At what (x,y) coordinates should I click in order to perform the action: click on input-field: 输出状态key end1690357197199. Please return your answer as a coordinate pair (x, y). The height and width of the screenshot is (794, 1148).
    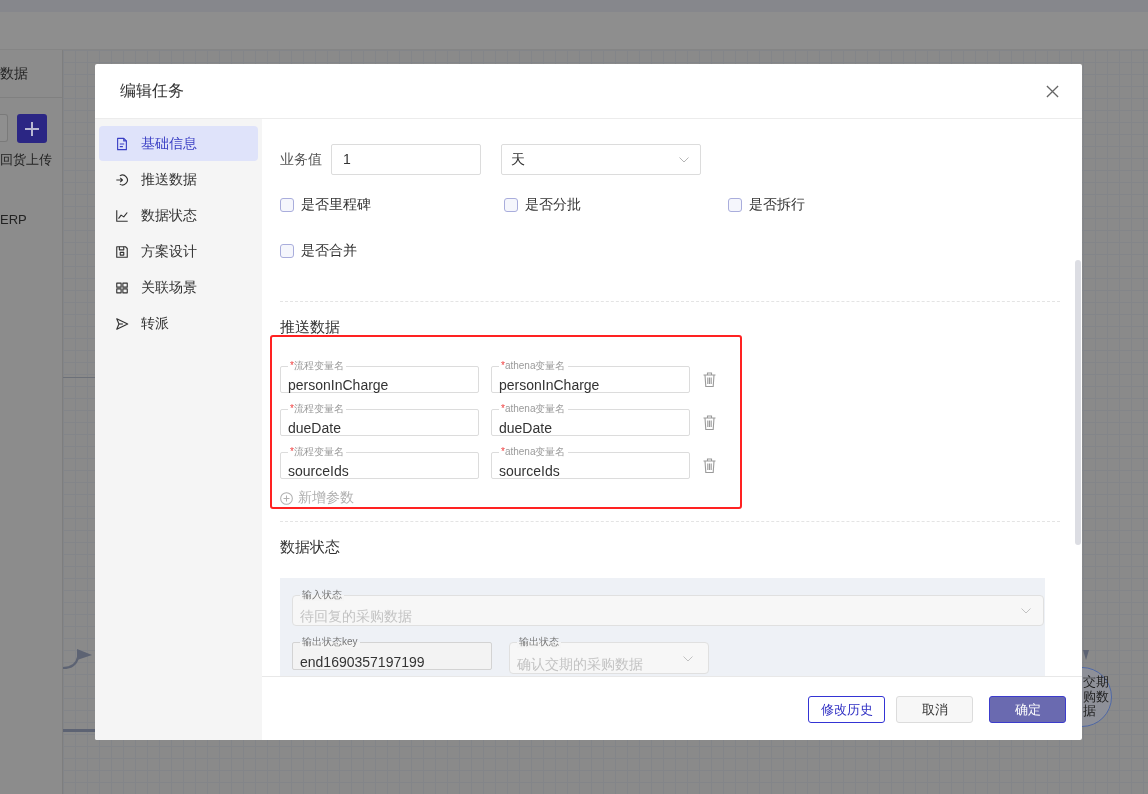
    Looking at the image, I should click on (392, 653).